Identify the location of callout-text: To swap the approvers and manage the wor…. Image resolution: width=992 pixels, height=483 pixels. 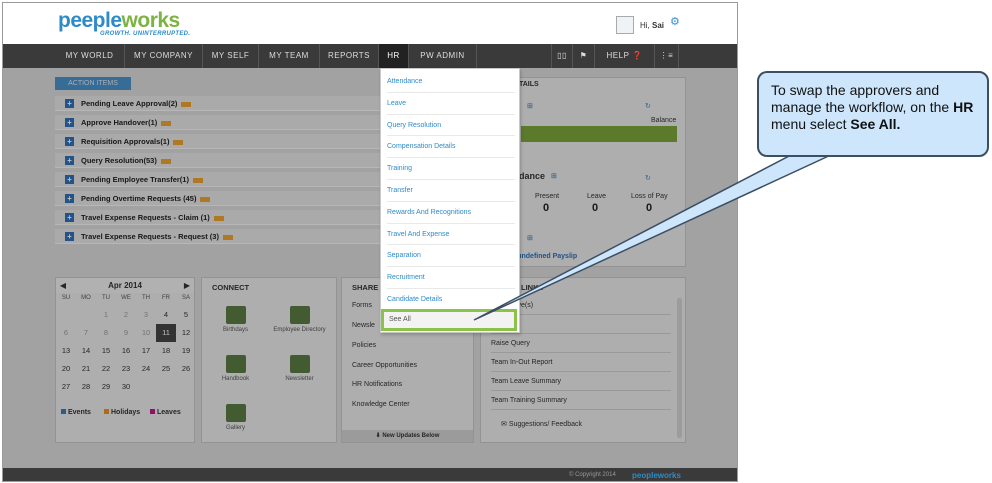
(860, 98).